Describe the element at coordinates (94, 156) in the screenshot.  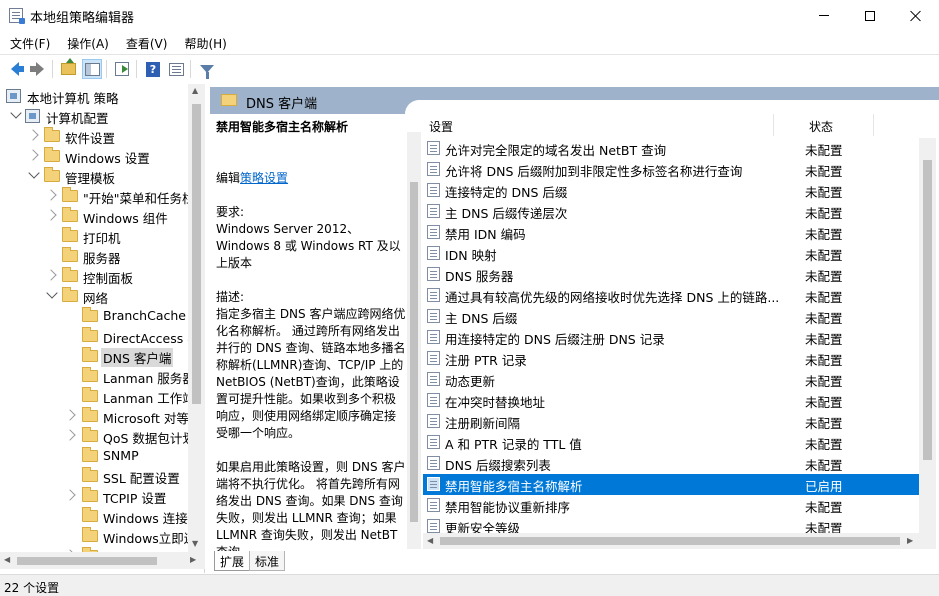
I see `tree-item-windows-settings: Windows 设置` at that location.